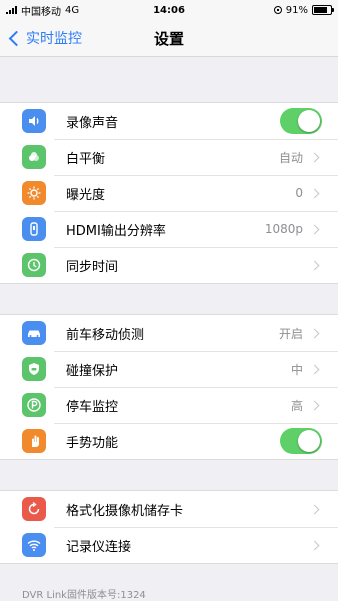  What do you see at coordinates (296, 10) in the screenshot?
I see `battery-percent: 91%` at bounding box center [296, 10].